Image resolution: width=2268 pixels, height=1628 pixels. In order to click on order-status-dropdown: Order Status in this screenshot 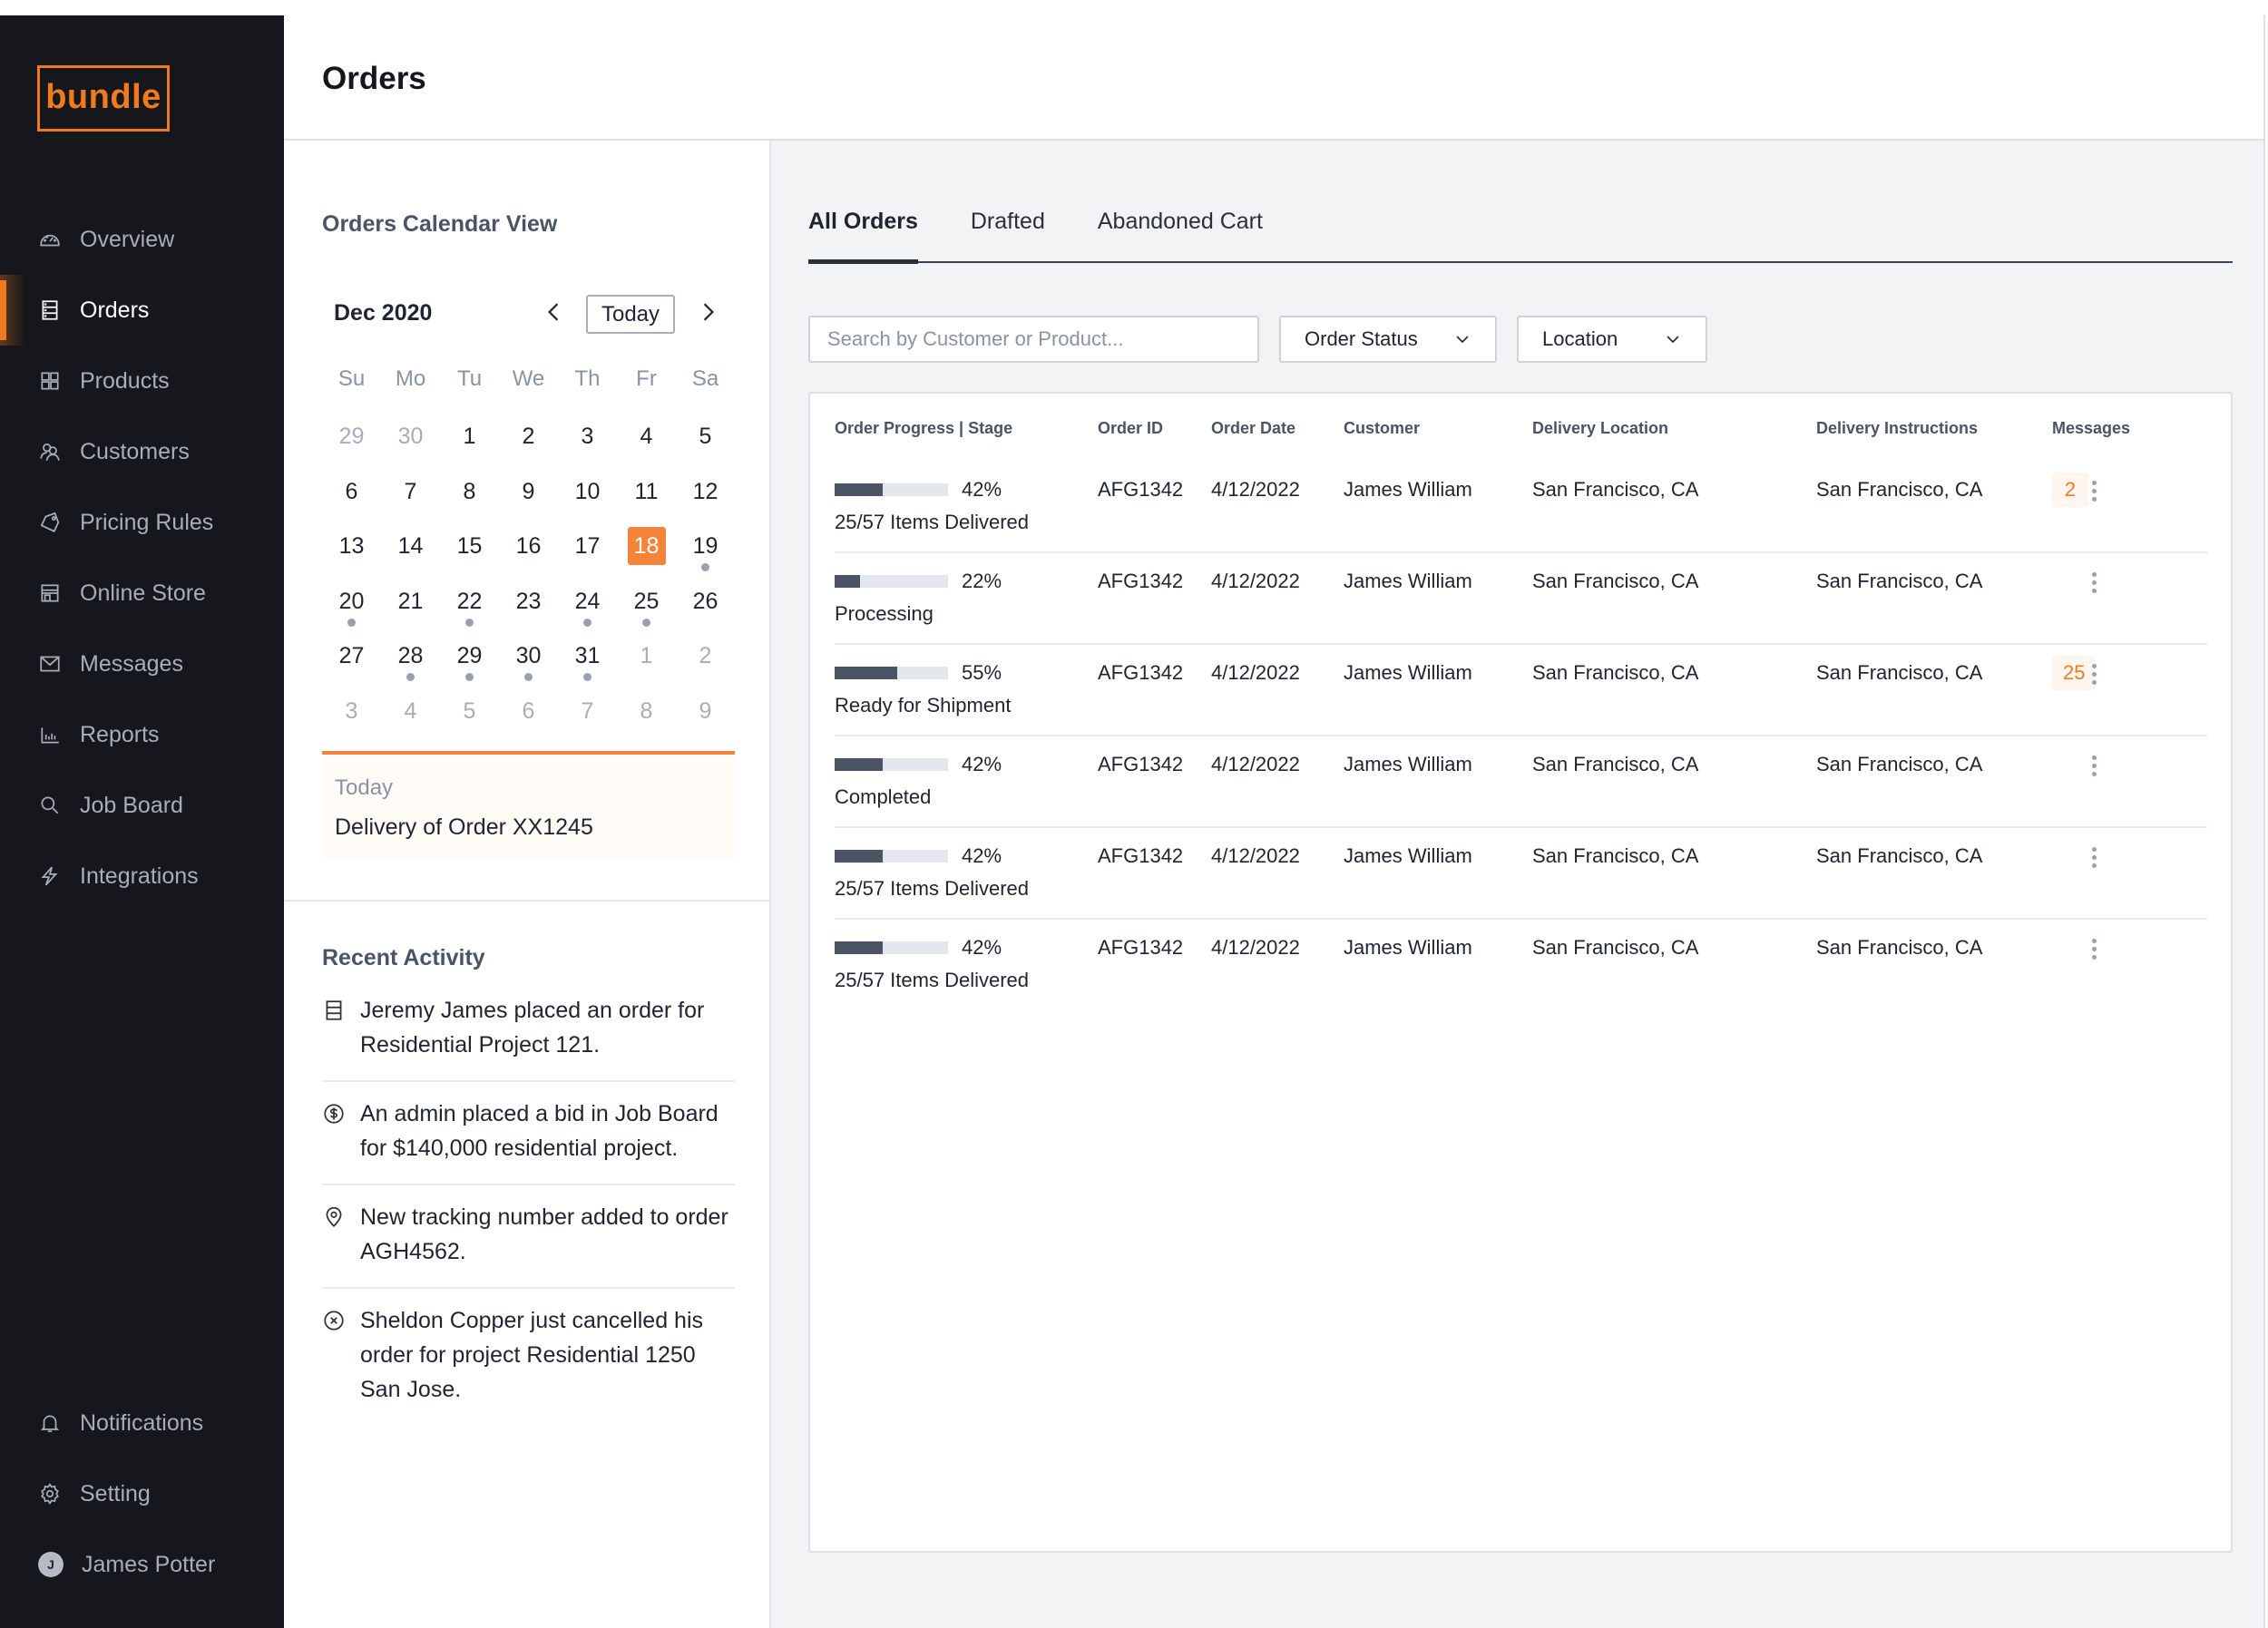, I will do `click(1388, 339)`.